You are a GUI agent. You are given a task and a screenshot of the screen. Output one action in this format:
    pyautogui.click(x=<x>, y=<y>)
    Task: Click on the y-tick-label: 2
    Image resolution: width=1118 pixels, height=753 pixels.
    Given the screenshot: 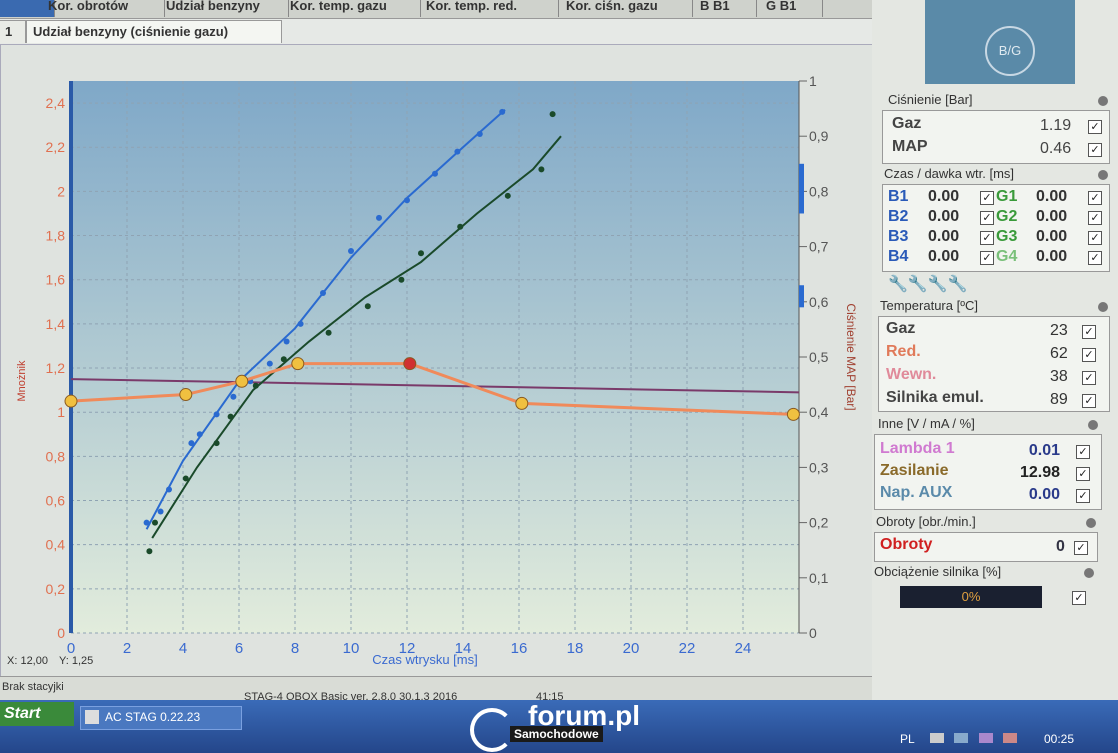 What is the action you would take?
    pyautogui.click(x=61, y=191)
    